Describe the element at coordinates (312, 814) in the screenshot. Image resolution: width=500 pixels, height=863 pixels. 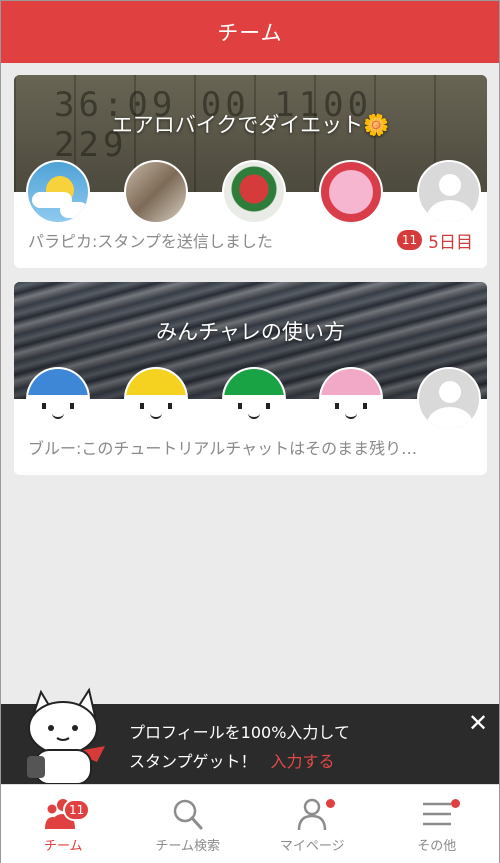
I see `person-icon` at that location.